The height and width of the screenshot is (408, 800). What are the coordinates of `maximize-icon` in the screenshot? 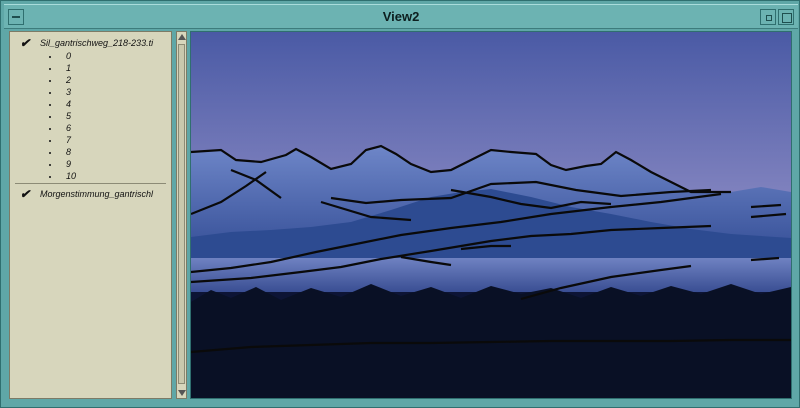 It's located at (786, 17).